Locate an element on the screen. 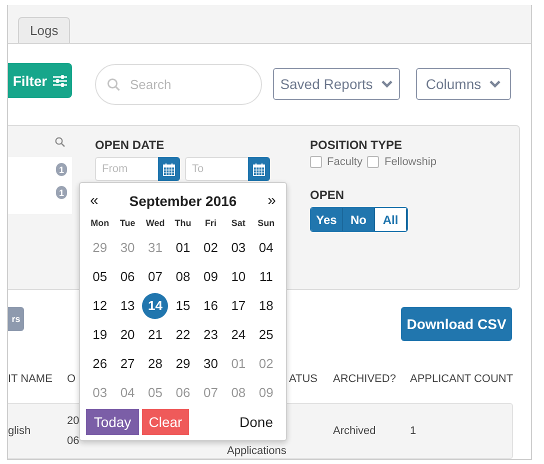 Image resolution: width=544 pixels, height=464 pixels. table-cell: Archived is located at coordinates (354, 431).